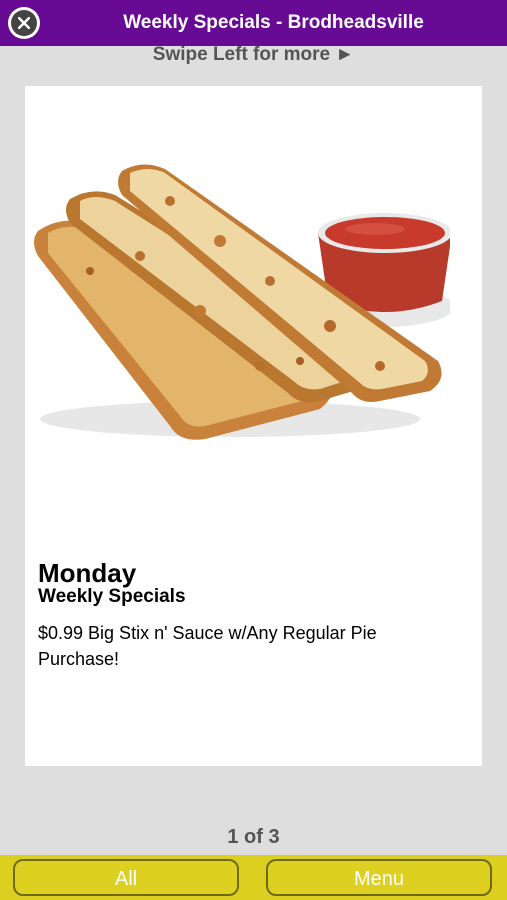  I want to click on footer-bar: All Menu, so click(253, 877).